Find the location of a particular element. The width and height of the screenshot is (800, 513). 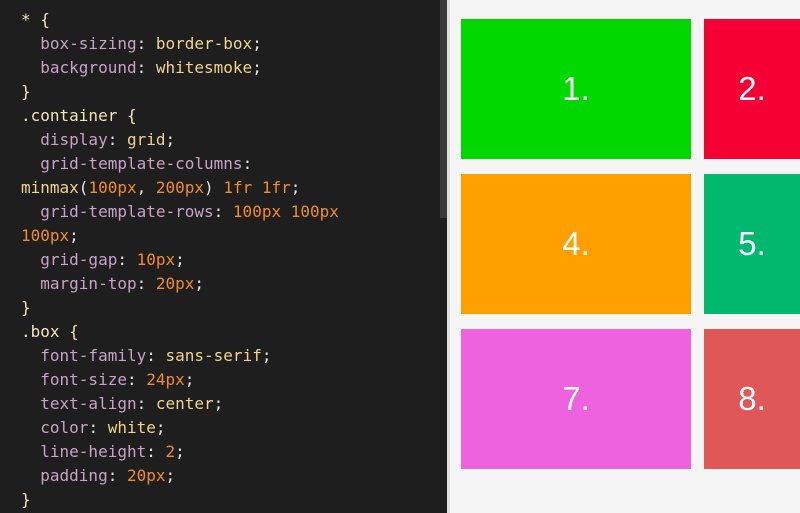

box-label: 8. is located at coordinates (752, 398).